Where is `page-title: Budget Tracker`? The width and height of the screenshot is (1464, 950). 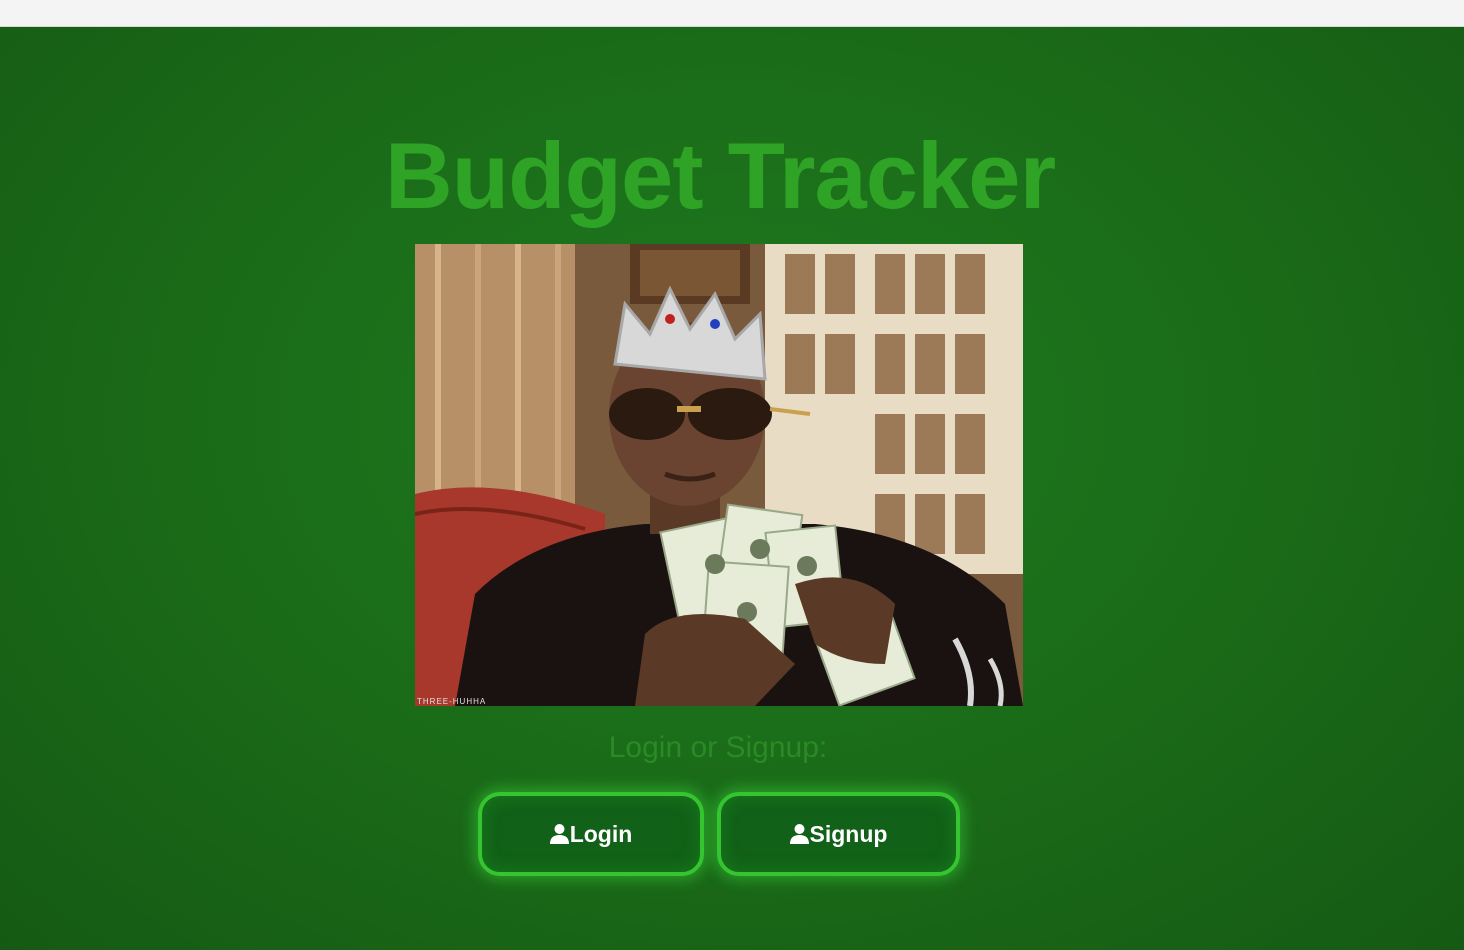 page-title: Budget Tracker is located at coordinates (720, 175).